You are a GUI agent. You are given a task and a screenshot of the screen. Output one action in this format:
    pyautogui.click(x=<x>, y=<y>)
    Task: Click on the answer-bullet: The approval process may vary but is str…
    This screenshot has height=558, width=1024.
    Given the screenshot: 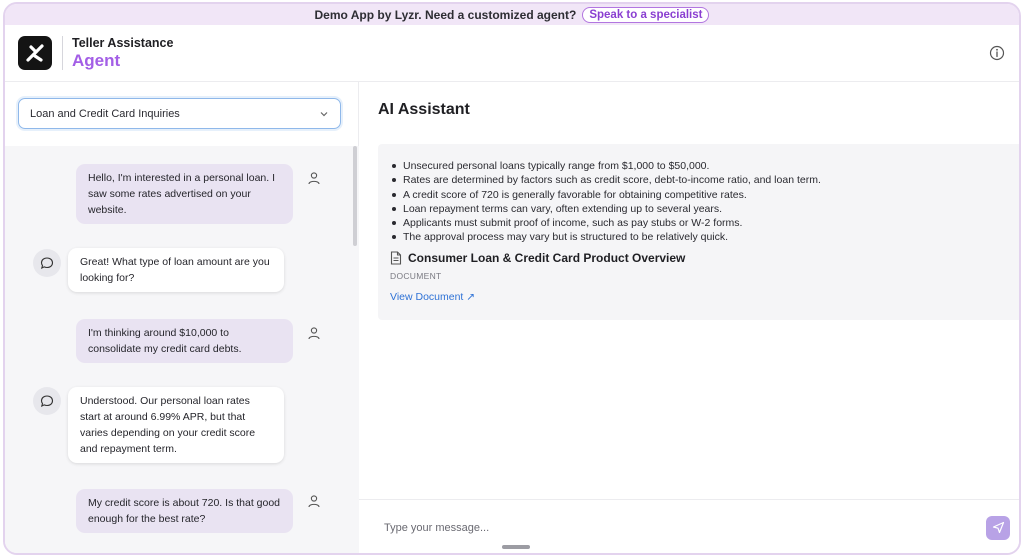 What is the action you would take?
    pyautogui.click(x=702, y=237)
    